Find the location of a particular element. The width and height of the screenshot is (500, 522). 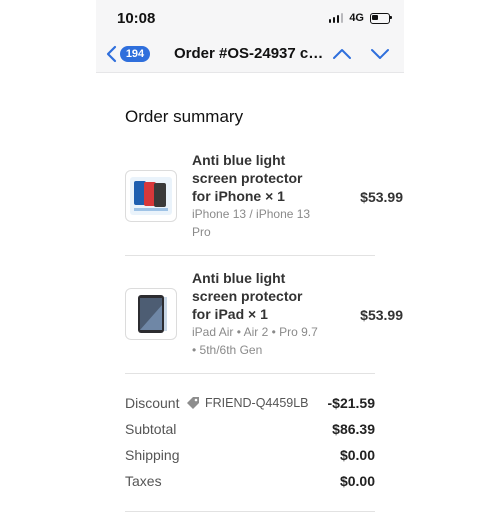

subtotal-row: Subtotal $86.39 is located at coordinates (250, 430).